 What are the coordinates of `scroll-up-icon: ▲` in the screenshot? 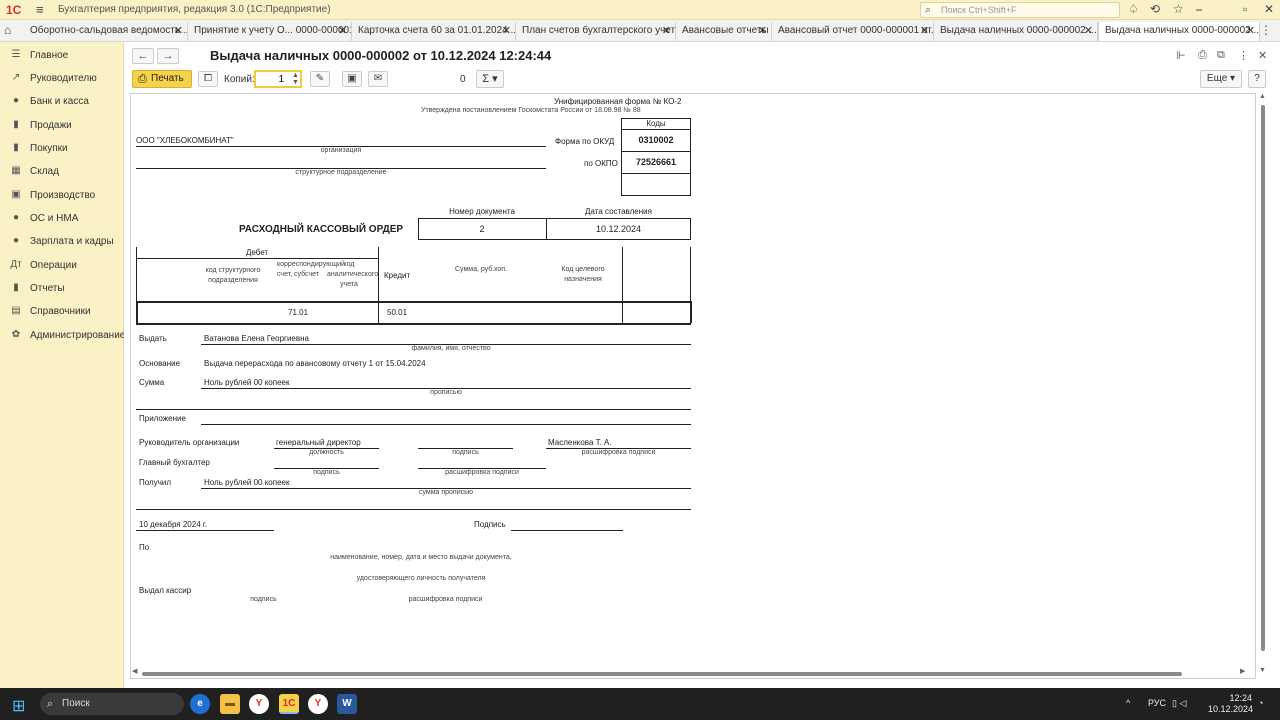 It's located at (1262, 96).